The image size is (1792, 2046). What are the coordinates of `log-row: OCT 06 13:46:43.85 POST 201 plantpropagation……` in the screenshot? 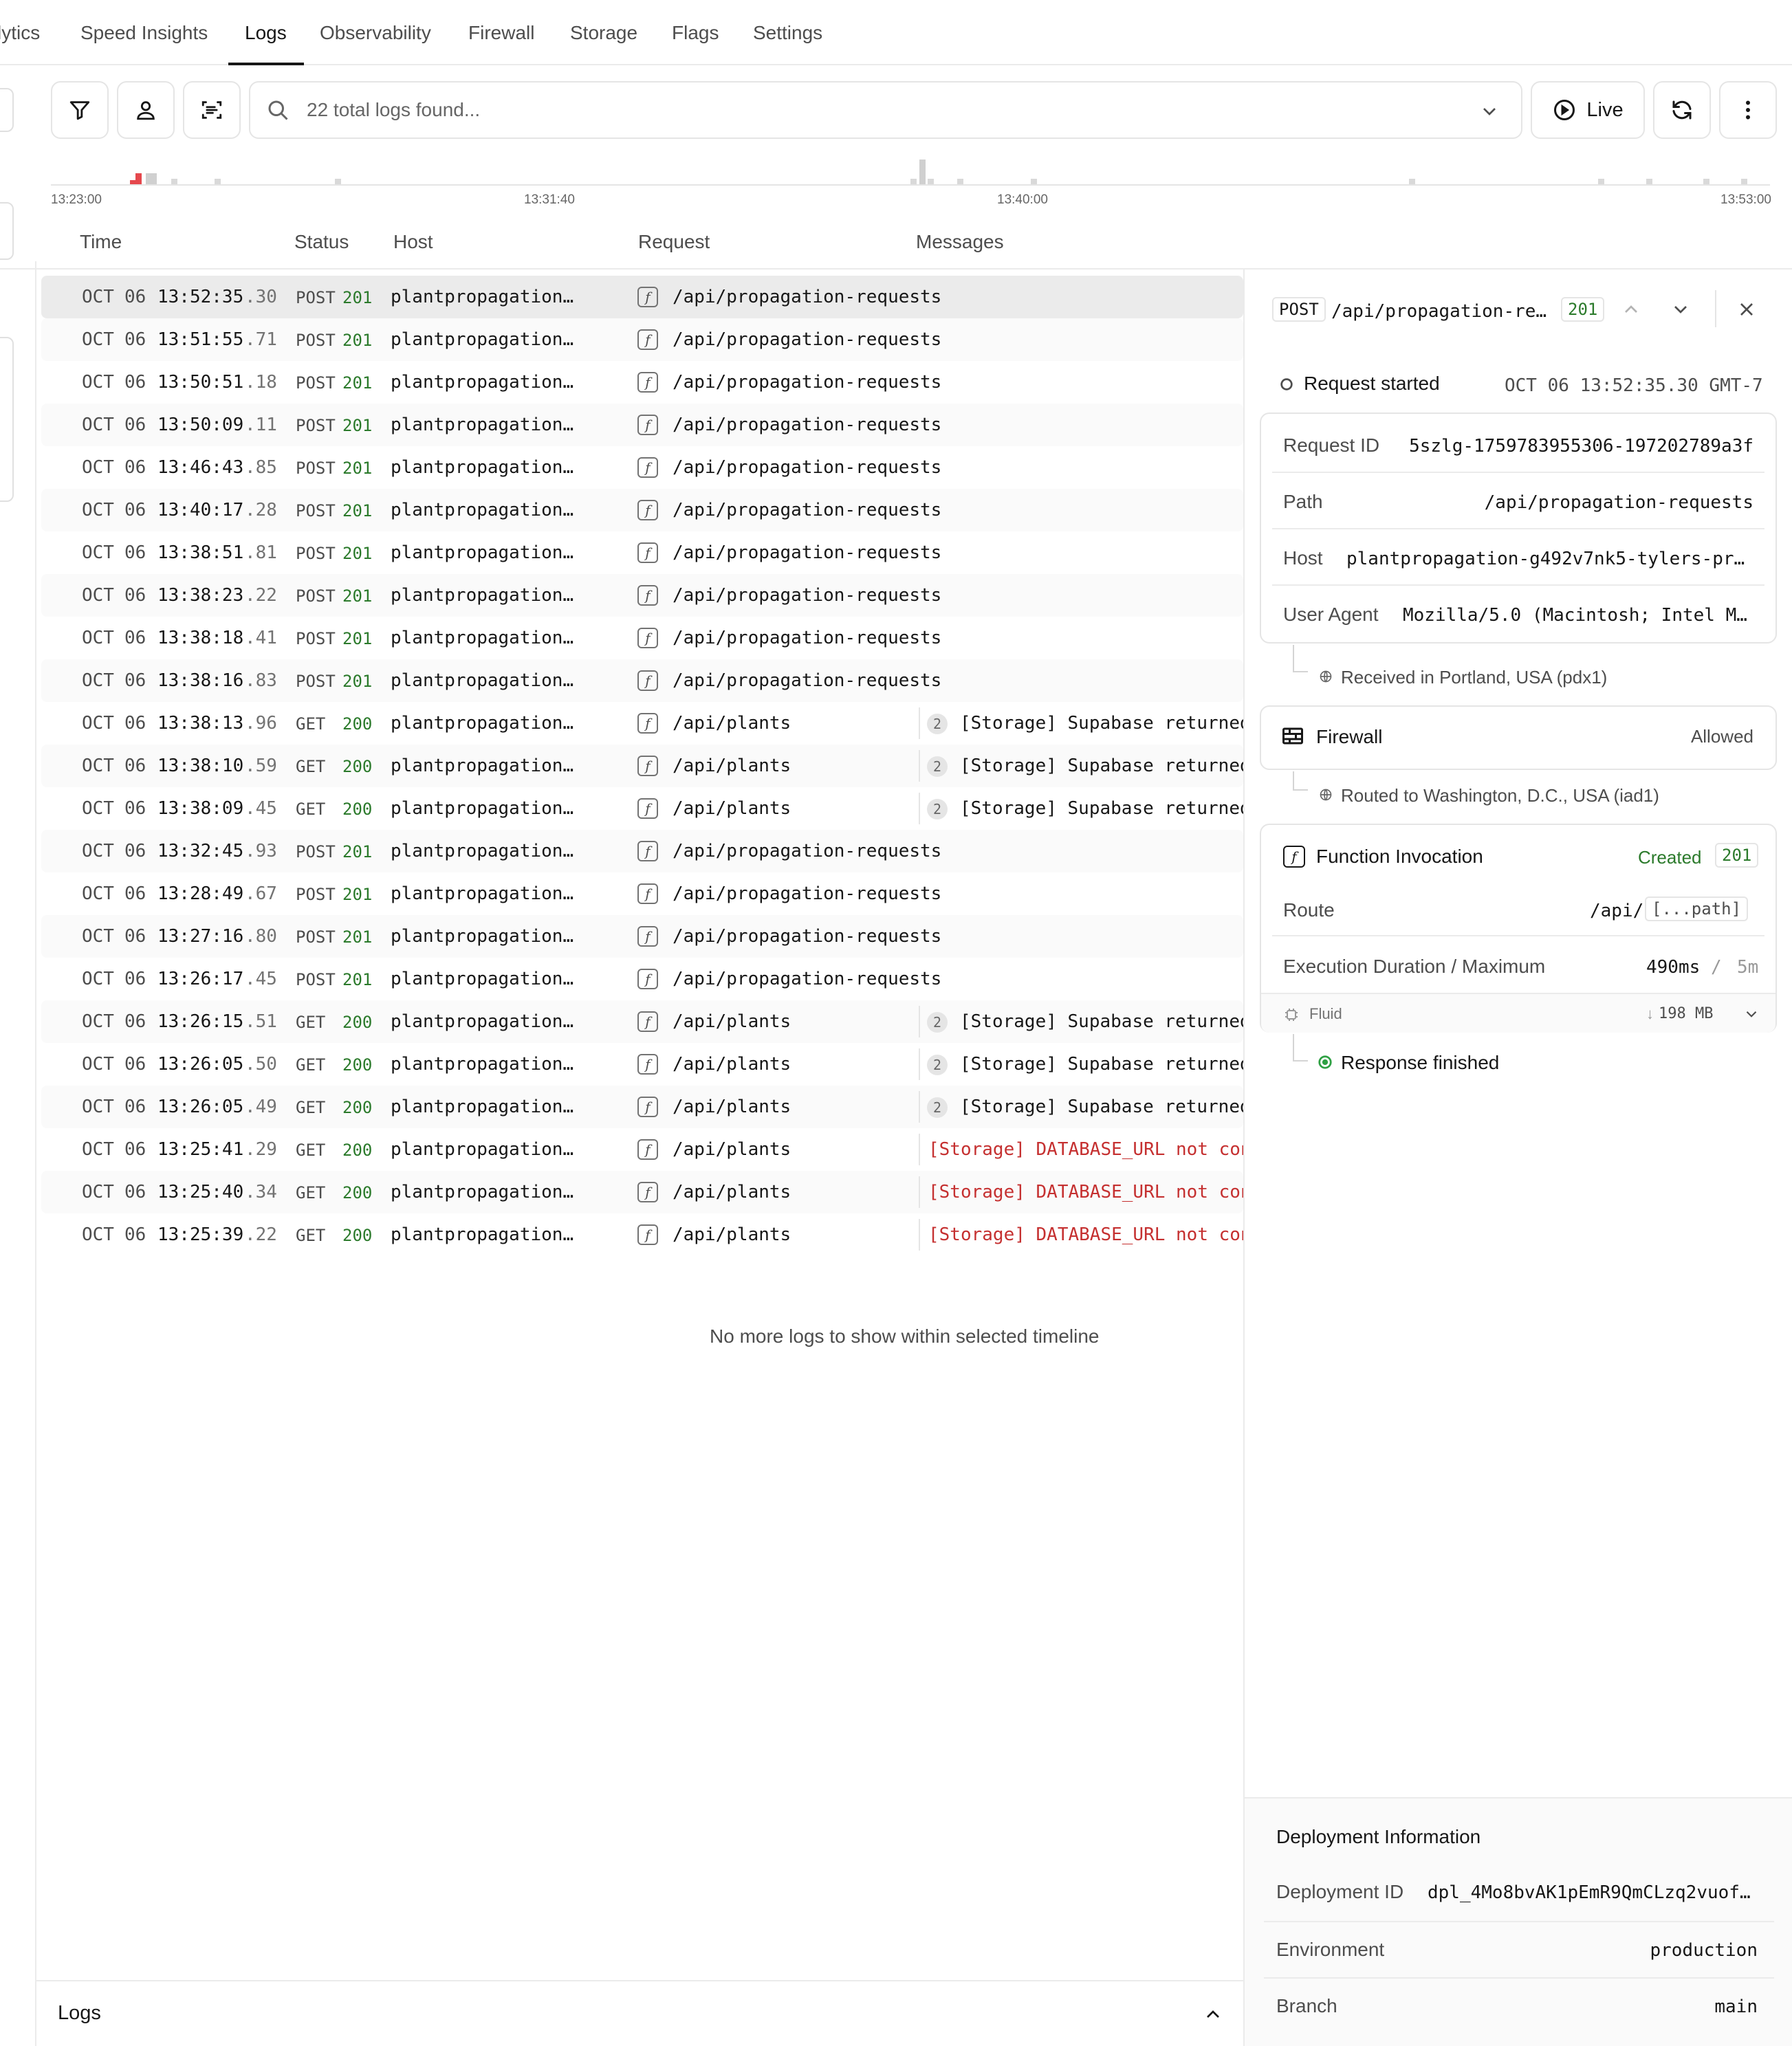 It's located at (642, 467).